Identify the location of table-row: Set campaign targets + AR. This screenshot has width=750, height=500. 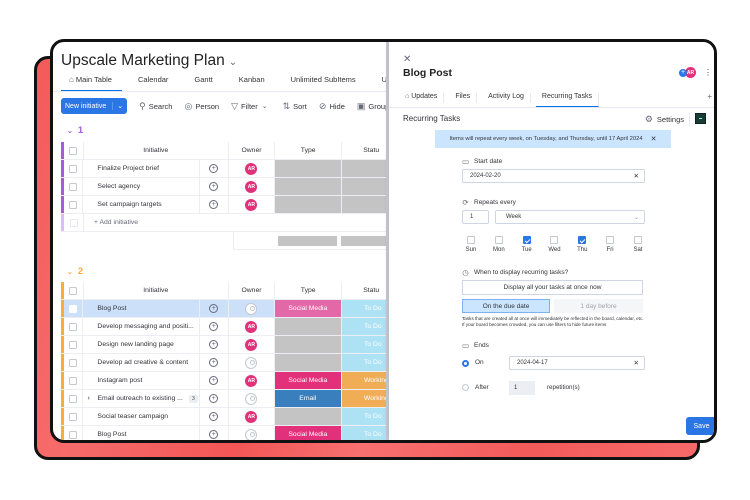
(225, 205).